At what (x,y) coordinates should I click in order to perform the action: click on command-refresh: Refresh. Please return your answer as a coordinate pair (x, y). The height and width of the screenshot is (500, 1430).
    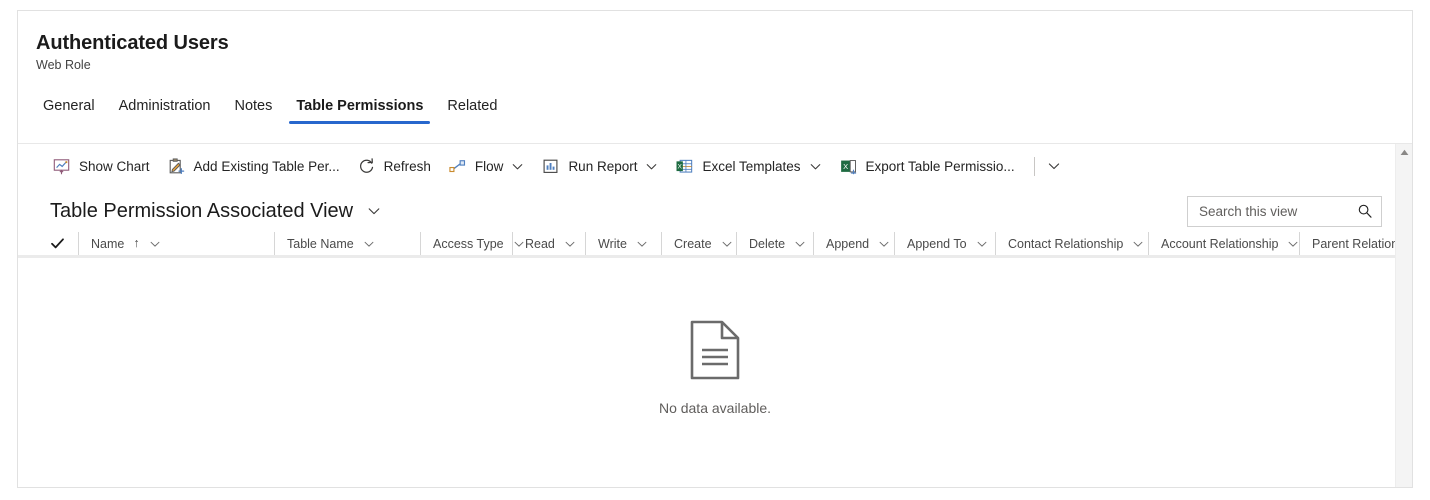
    Looking at the image, I should click on (394, 166).